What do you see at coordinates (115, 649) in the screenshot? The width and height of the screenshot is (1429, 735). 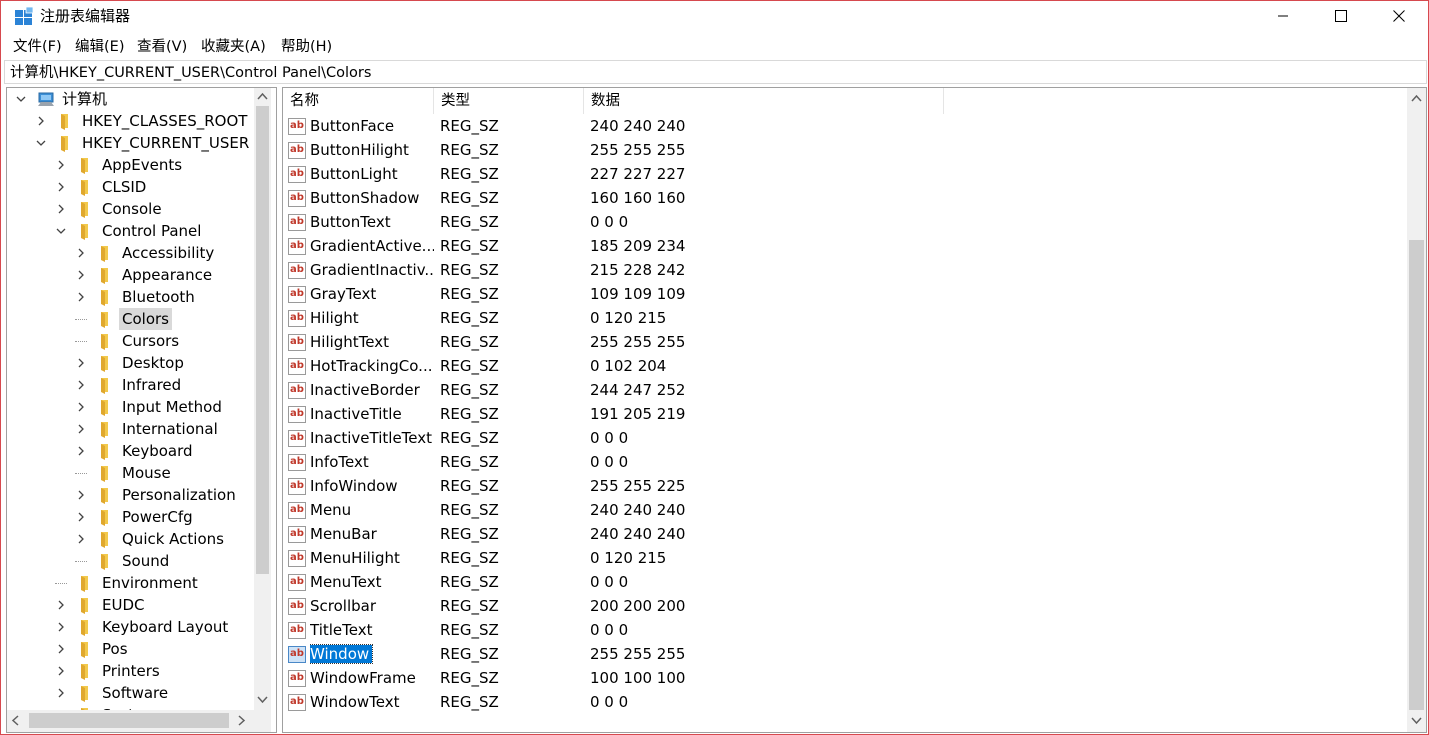 I see `tree-item-label: Pos` at bounding box center [115, 649].